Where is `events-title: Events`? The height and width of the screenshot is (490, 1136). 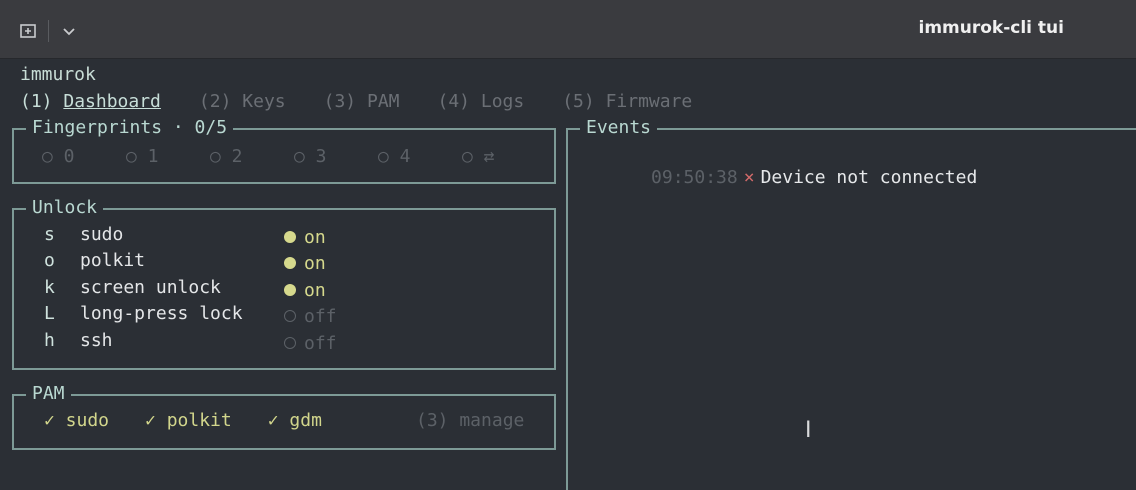
events-title: Events is located at coordinates (619, 128).